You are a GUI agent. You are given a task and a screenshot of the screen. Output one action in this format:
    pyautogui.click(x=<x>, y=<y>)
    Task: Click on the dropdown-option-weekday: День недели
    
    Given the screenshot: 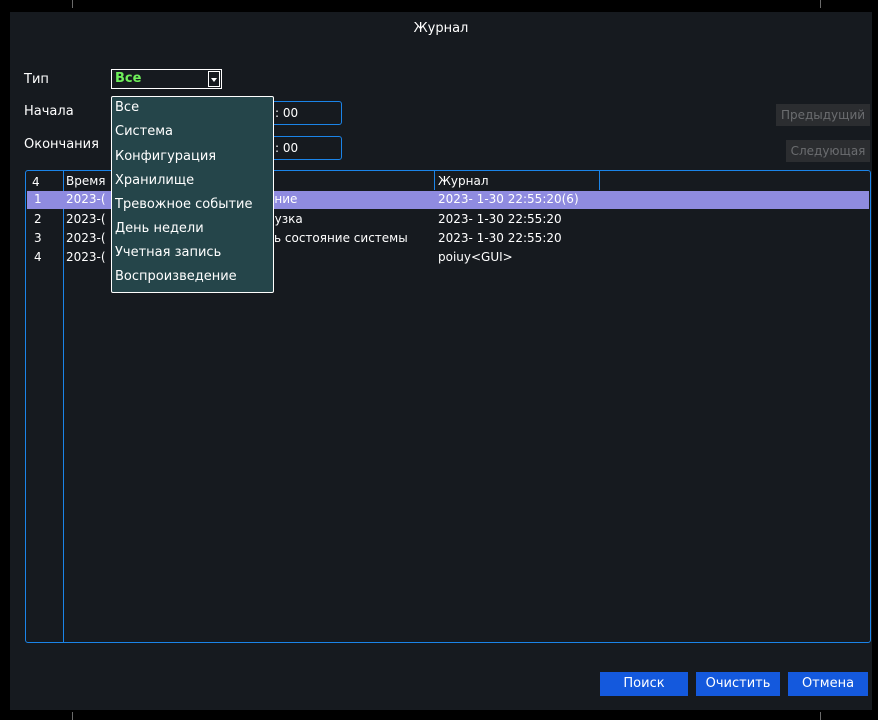 What is the action you would take?
    pyautogui.click(x=159, y=228)
    